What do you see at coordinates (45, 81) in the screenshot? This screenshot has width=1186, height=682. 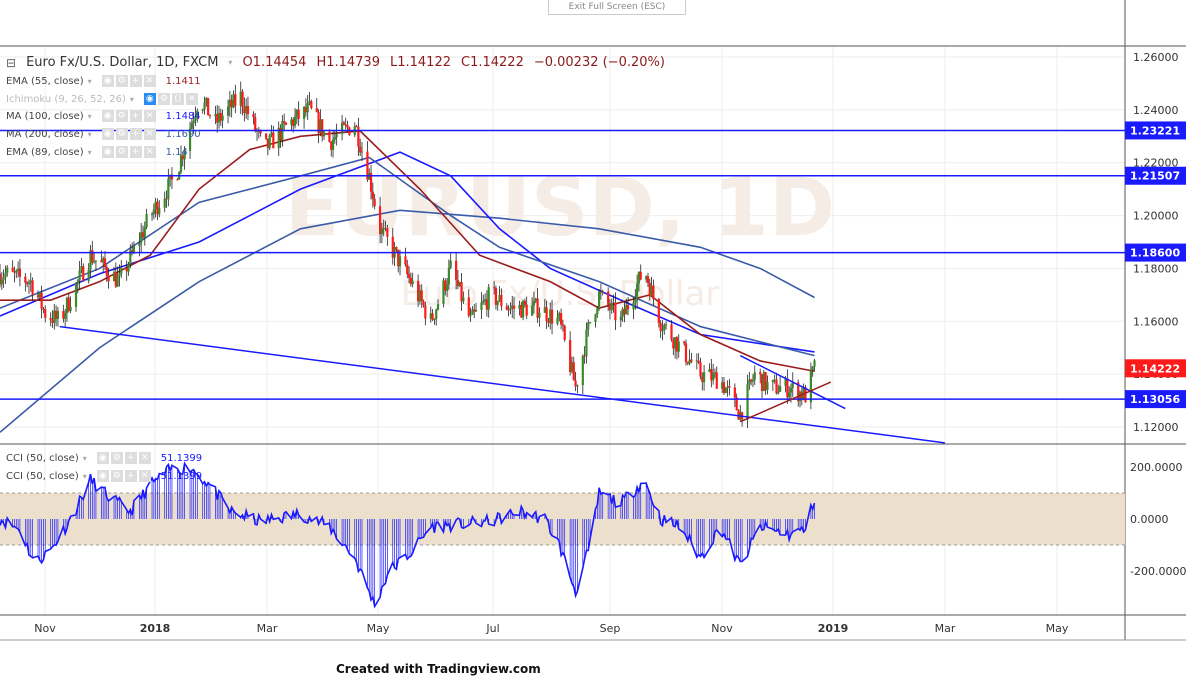 I see `indicator-label: EMA (55, close)` at bounding box center [45, 81].